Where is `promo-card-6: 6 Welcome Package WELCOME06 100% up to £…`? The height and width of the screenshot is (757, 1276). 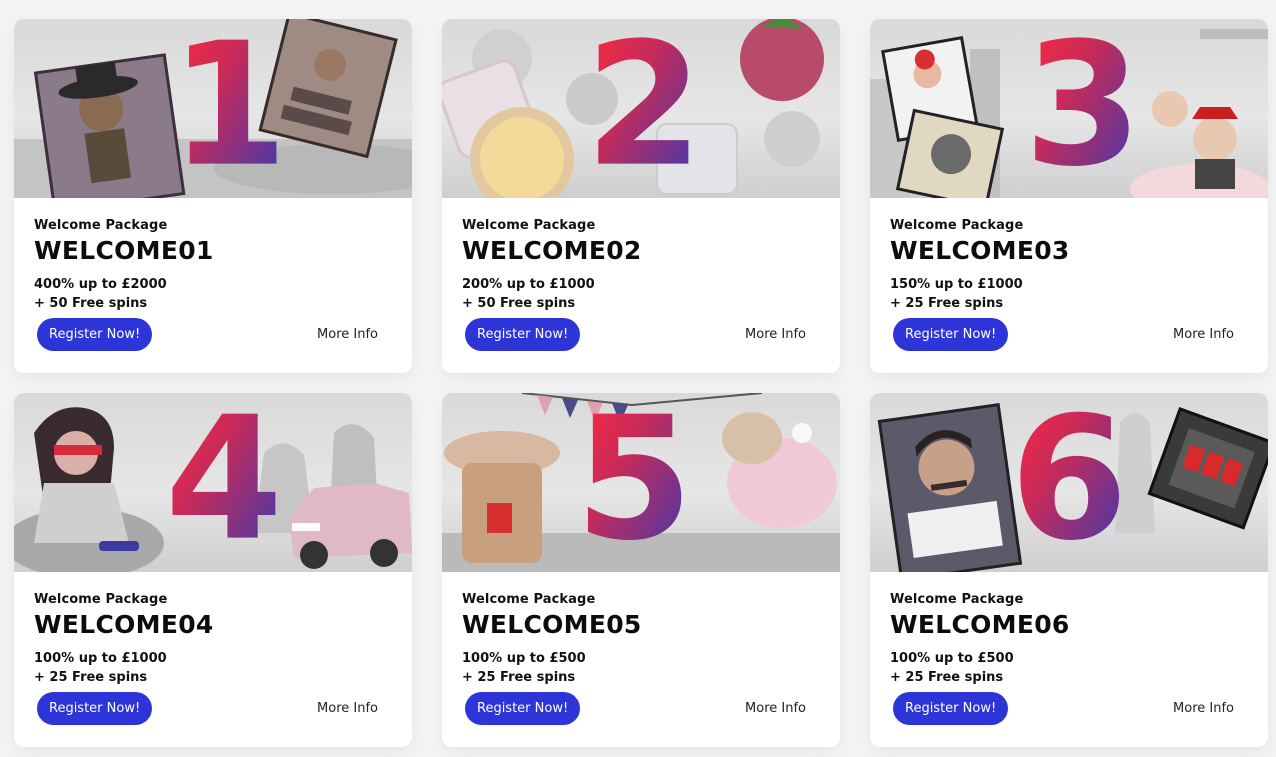
promo-card-6: 6 Welcome Package WELCOME06 100% up to £… is located at coordinates (1069, 570).